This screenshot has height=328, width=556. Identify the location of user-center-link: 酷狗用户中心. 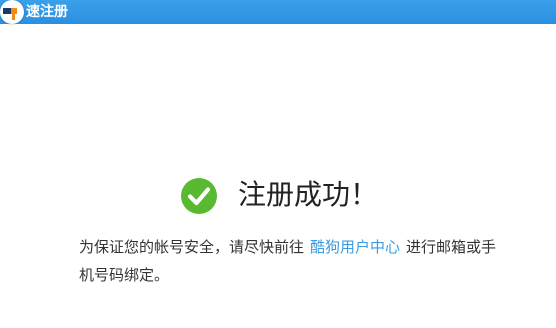
(355, 247).